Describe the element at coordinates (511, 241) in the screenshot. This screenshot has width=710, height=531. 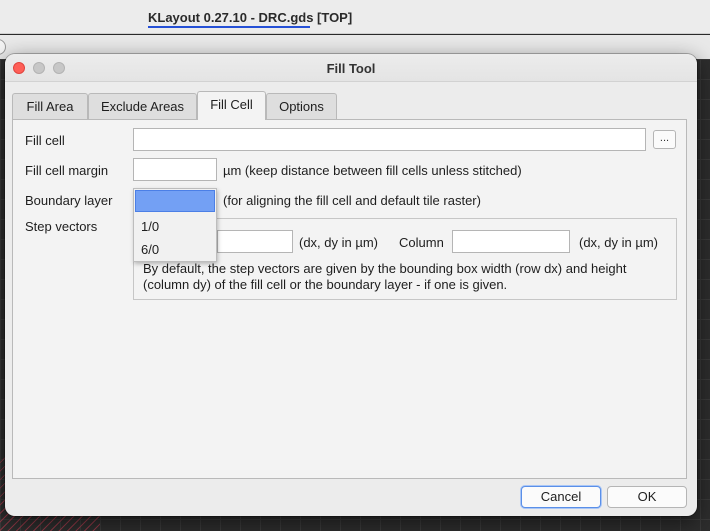
I see `column-vector-input` at that location.